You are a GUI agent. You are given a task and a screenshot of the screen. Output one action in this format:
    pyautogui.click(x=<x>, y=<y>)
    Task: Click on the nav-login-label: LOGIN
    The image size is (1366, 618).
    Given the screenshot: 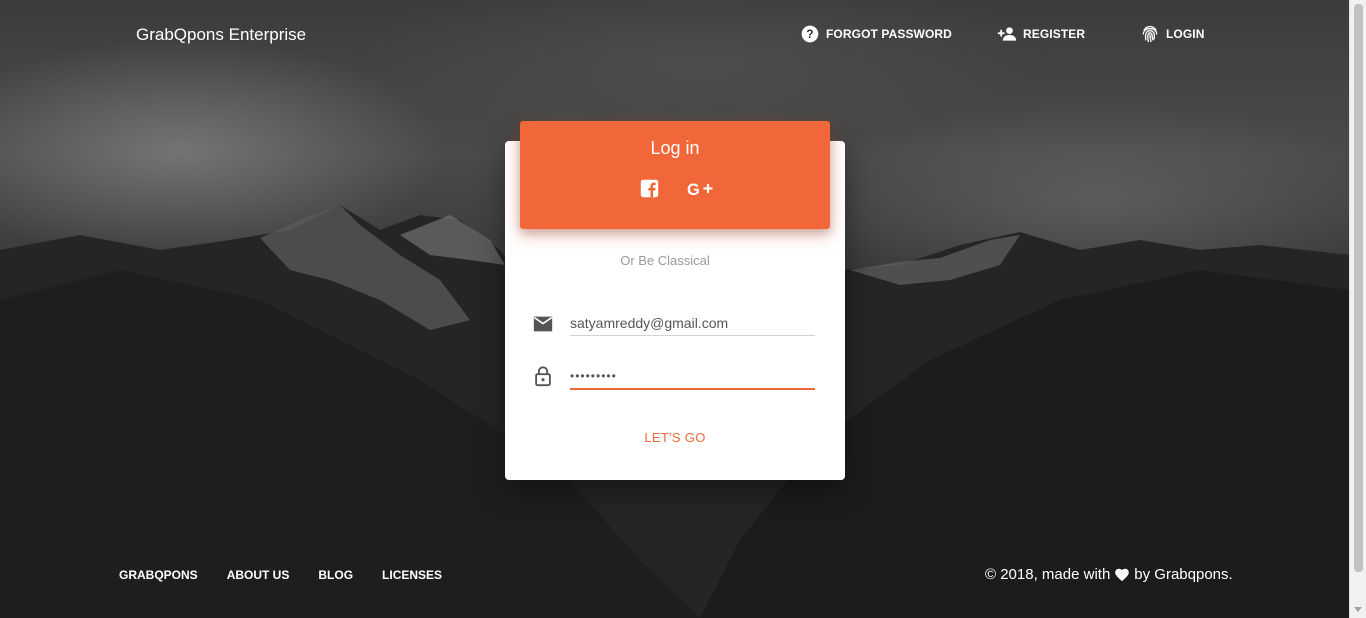 What is the action you would take?
    pyautogui.click(x=1185, y=34)
    